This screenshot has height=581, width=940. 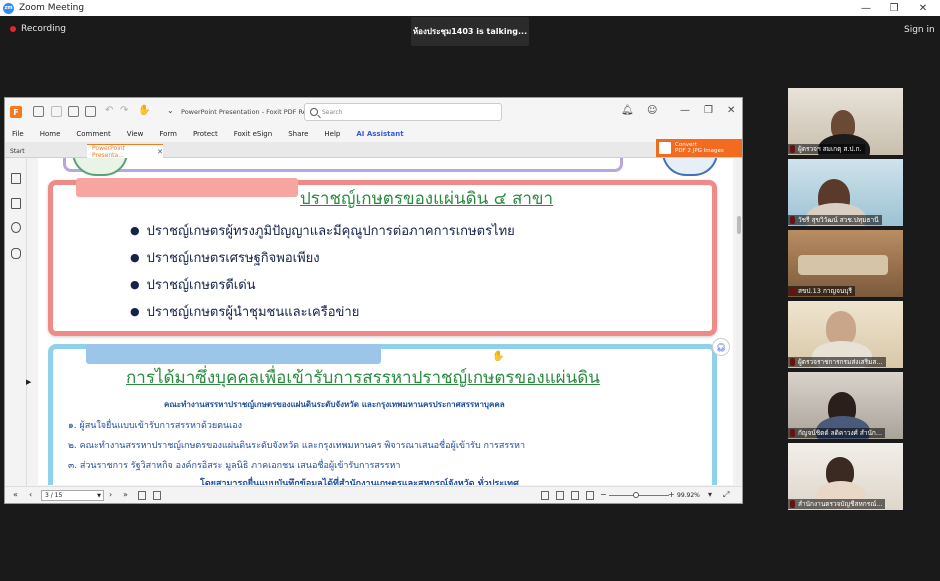 What do you see at coordinates (919, 30) in the screenshot?
I see `signin-link: Sign in` at bounding box center [919, 30].